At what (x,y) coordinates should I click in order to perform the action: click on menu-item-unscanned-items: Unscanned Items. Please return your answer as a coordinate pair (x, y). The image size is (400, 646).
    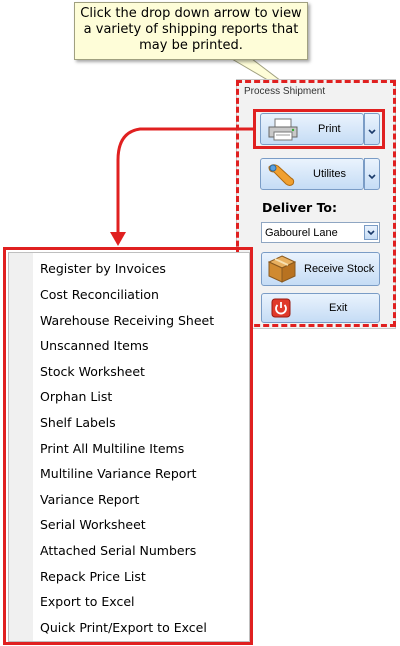
    Looking at the image, I should click on (94, 346).